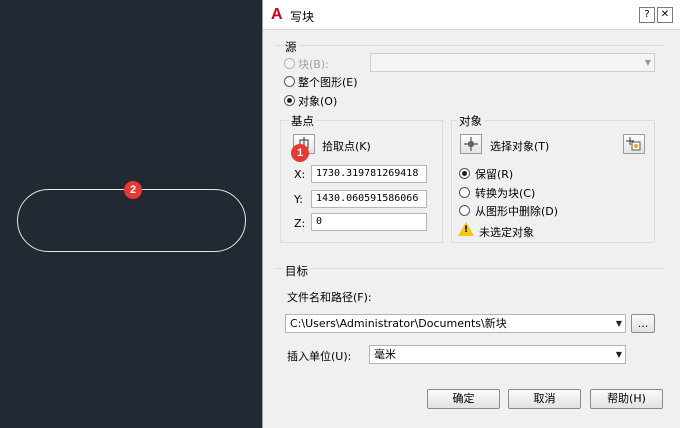 This screenshot has height=428, width=680. Describe the element at coordinates (494, 174) in the screenshot. I see `retain-label: 保留(R)` at that location.